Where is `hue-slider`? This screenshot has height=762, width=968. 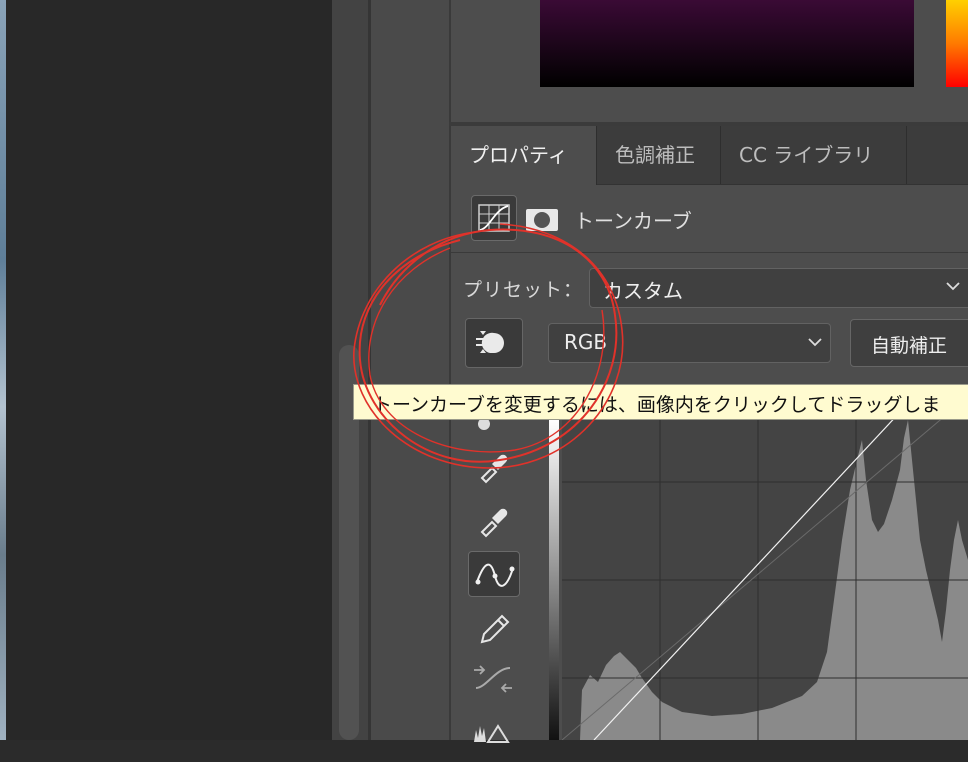 hue-slider is located at coordinates (957, 43).